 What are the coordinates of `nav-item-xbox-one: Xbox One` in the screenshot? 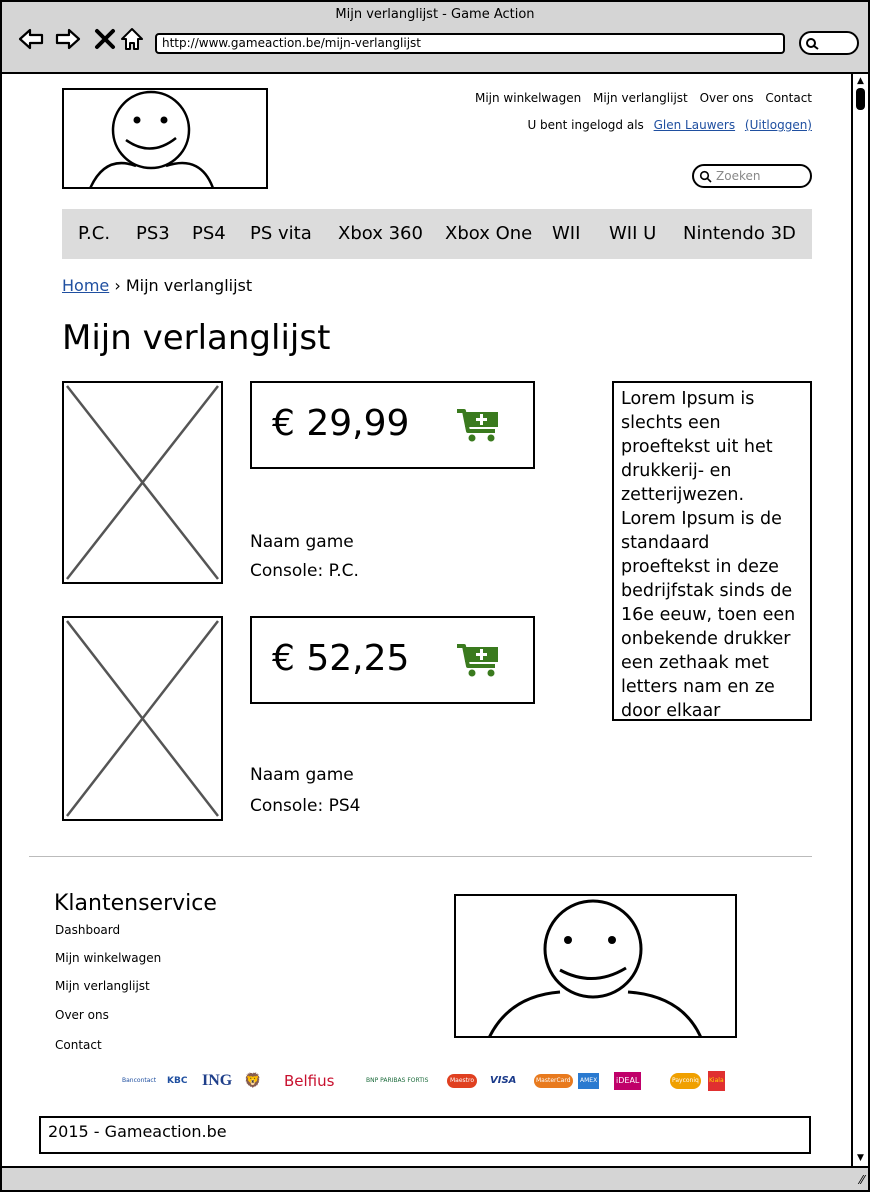 It's located at (488, 233).